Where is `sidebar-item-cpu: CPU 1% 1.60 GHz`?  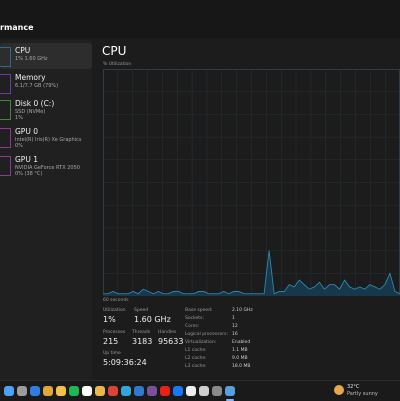 sidebar-item-cpu: CPU 1% 1.60 GHz is located at coordinates (46, 56).